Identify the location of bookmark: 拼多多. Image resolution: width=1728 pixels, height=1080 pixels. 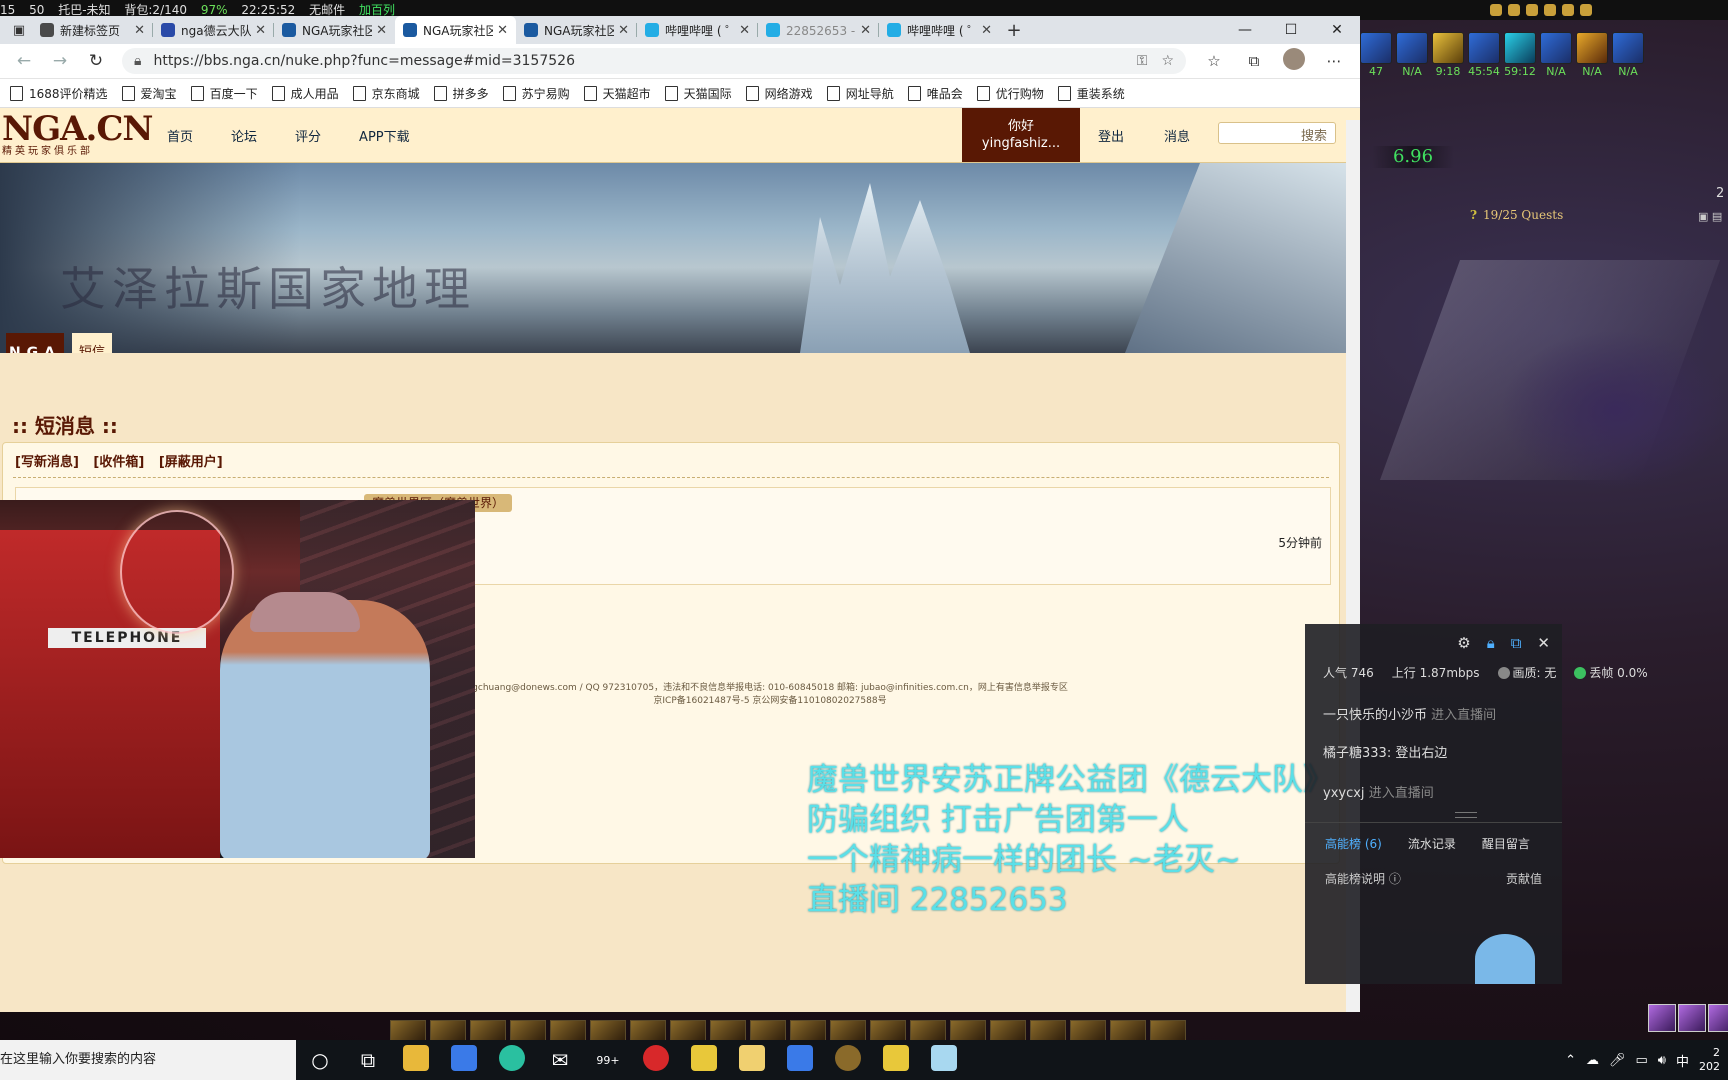
(461, 93).